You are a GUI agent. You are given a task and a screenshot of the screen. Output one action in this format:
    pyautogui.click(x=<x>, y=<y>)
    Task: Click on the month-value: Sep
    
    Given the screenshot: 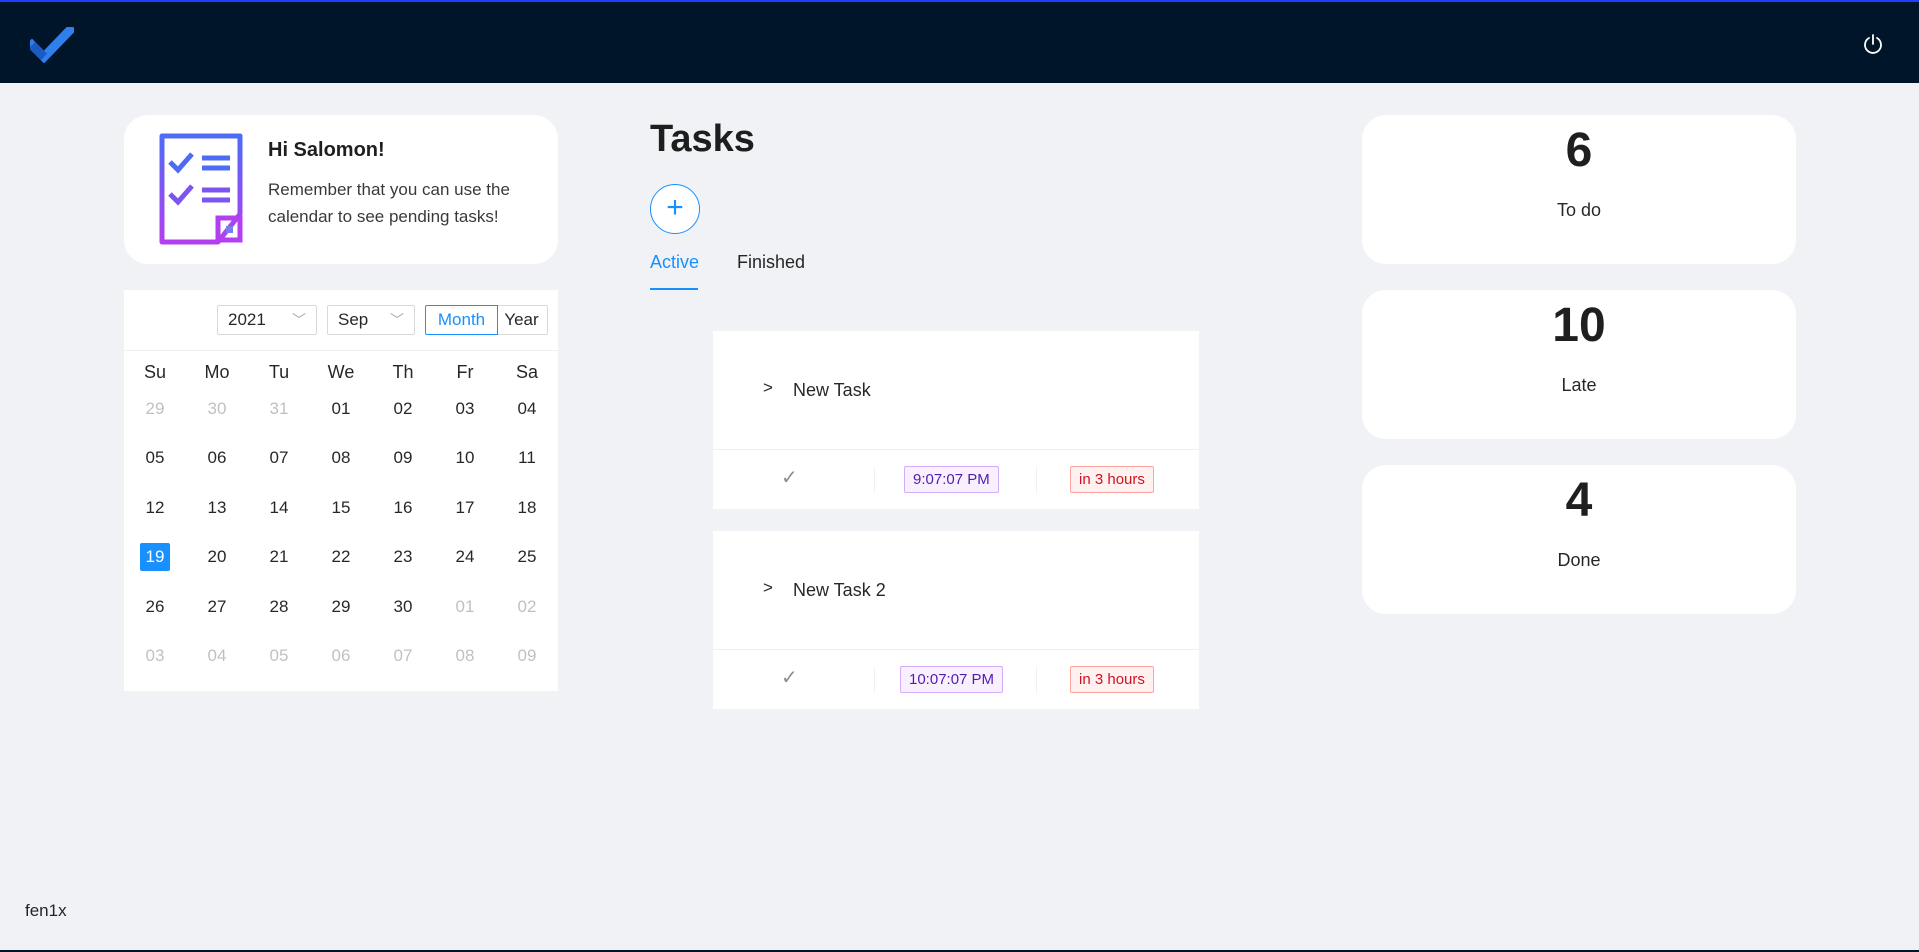 What is the action you would take?
    pyautogui.click(x=353, y=319)
    